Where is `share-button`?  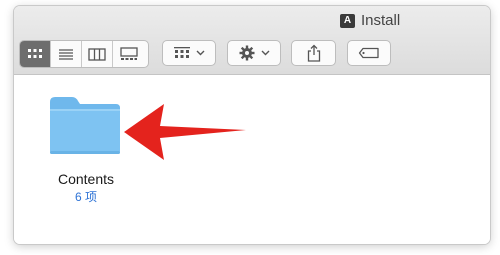
share-button is located at coordinates (313, 53).